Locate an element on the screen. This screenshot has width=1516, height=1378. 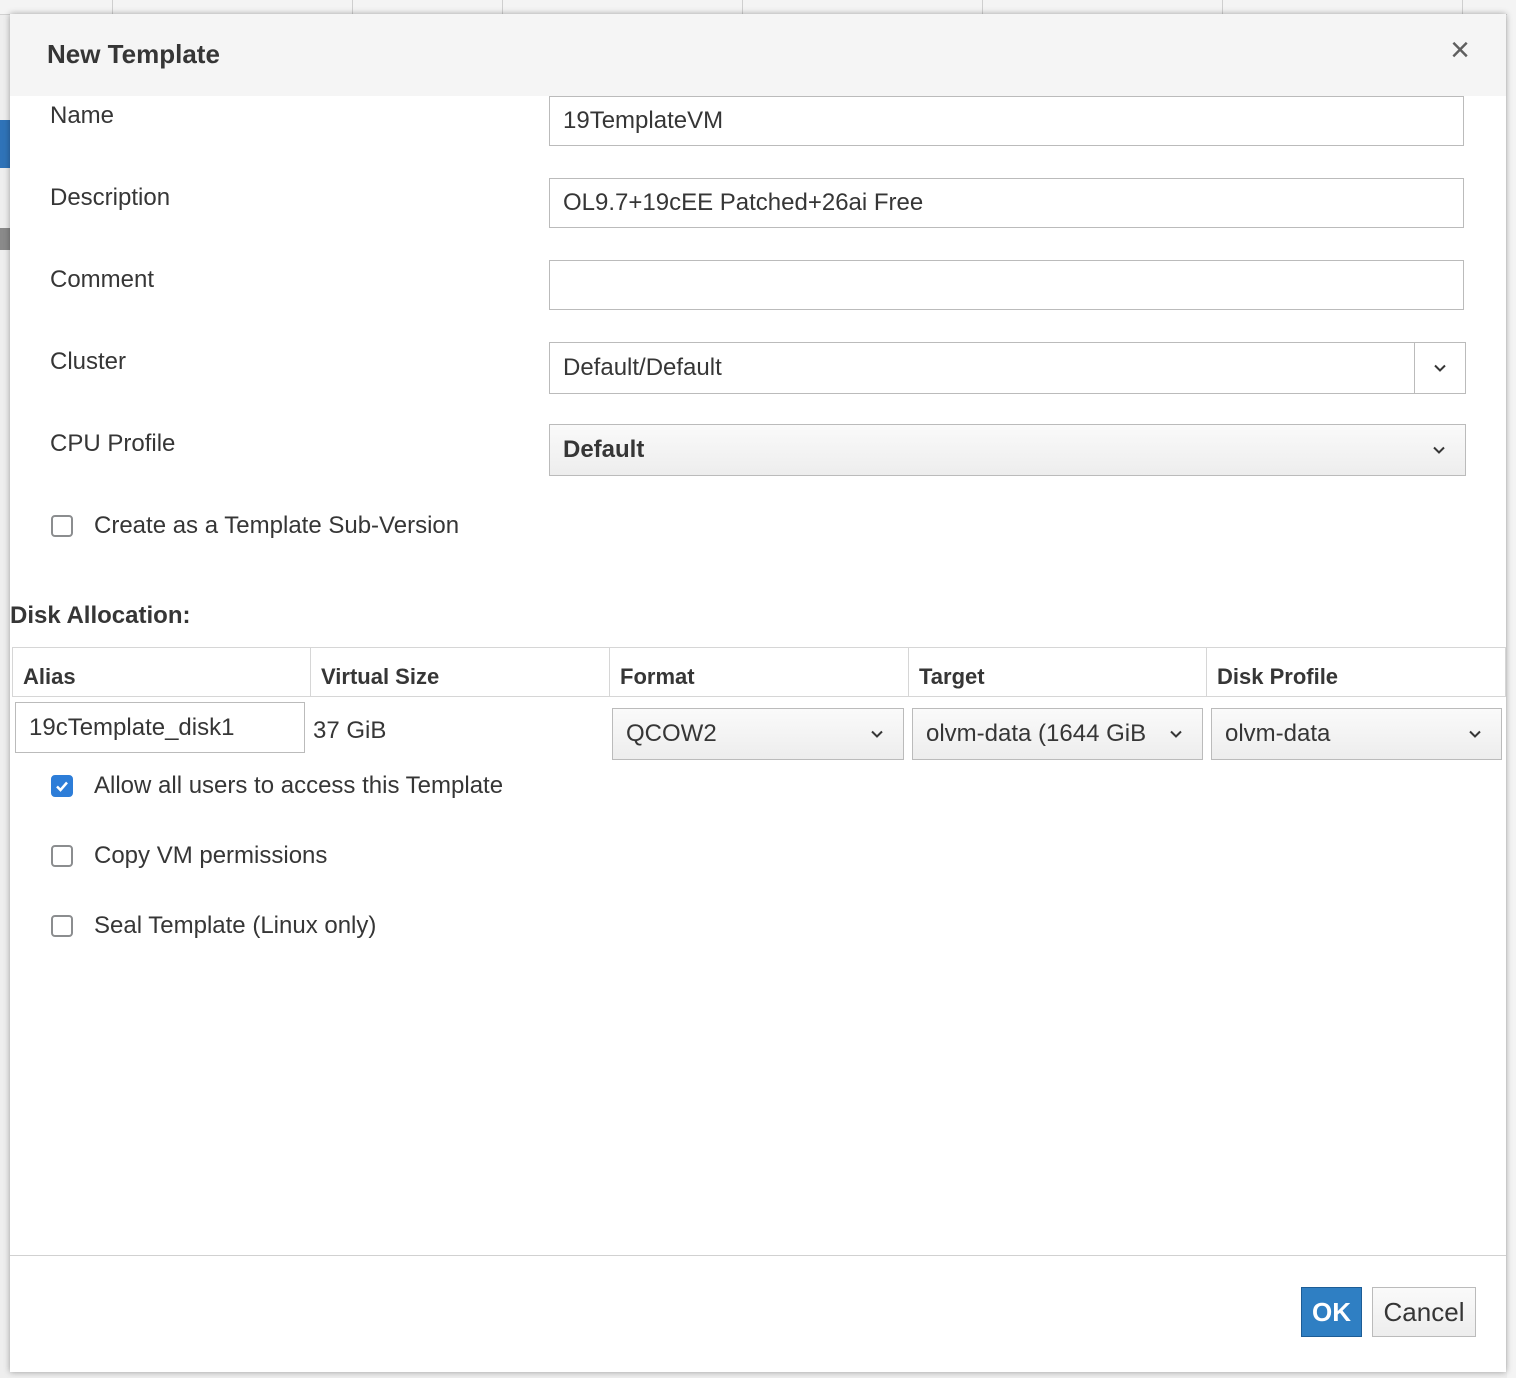
comment-label: Comment is located at coordinates (102, 279).